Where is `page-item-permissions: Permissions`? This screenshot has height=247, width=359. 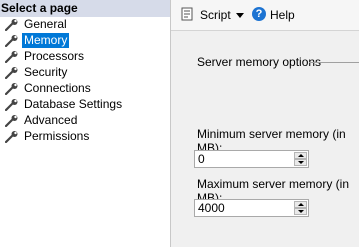 page-item-permissions: Permissions is located at coordinates (85, 137).